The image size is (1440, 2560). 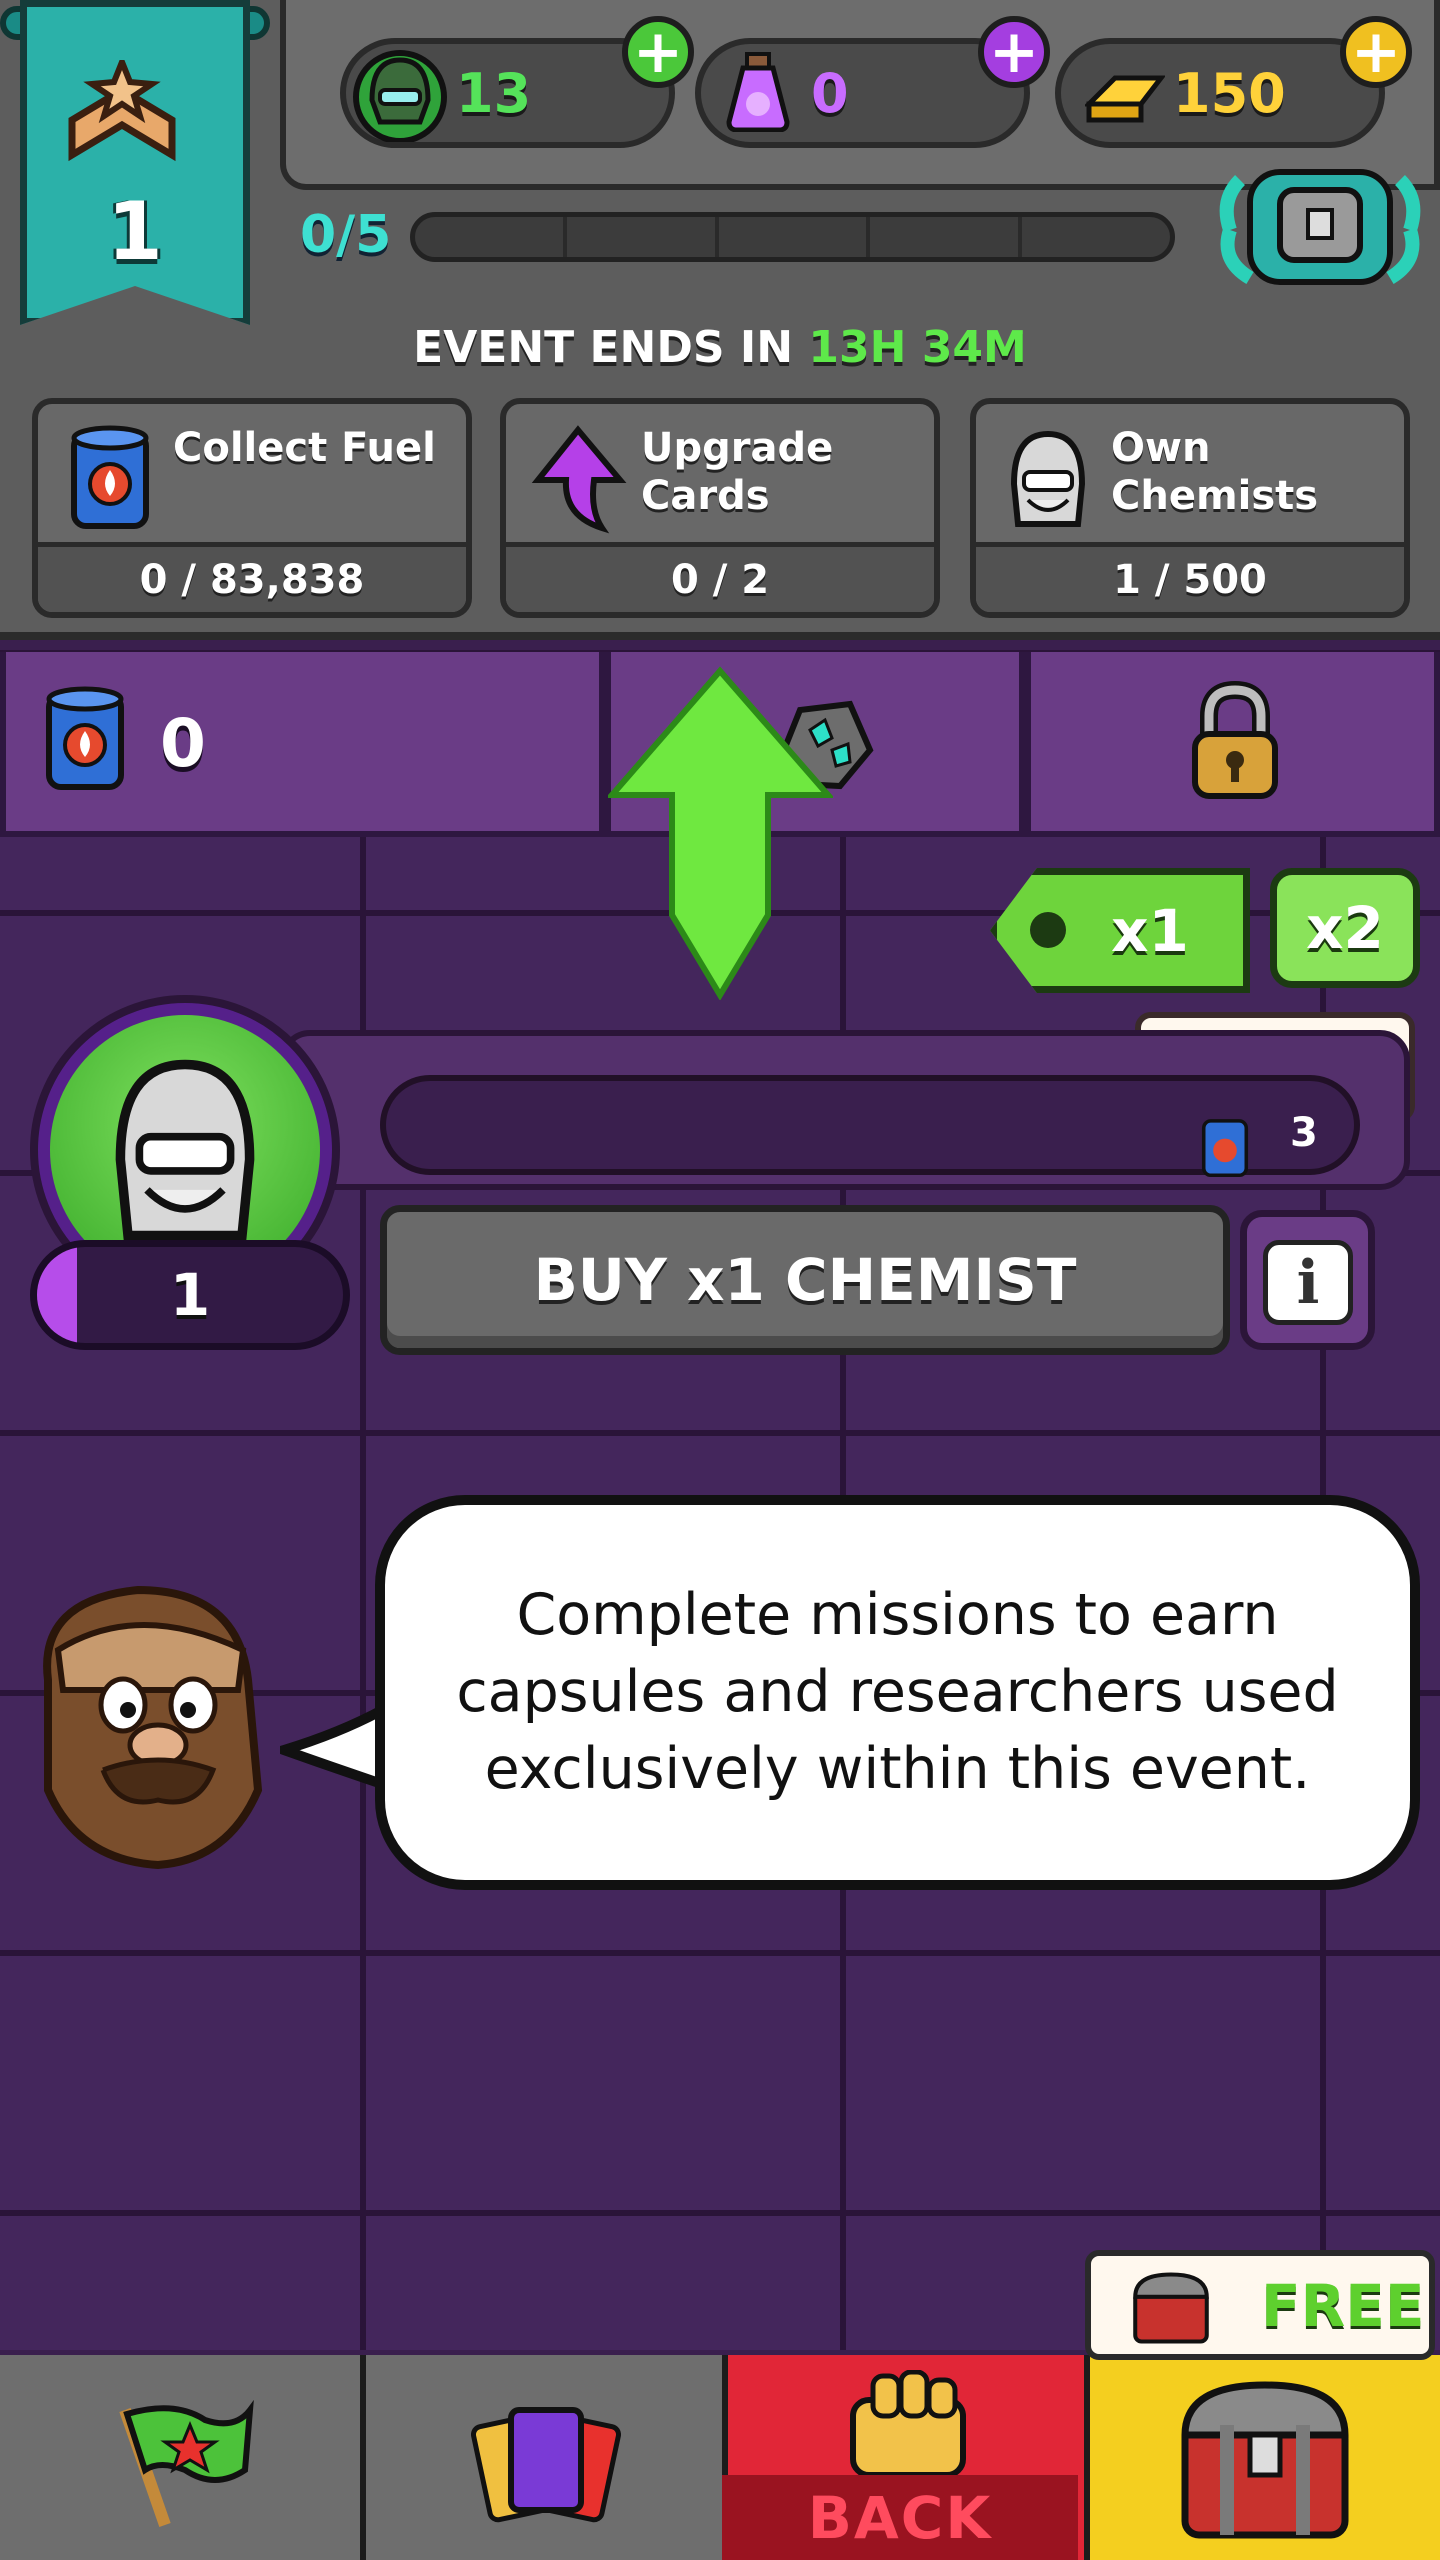 What do you see at coordinates (1376, 52) in the screenshot?
I see `add-gold-button: +` at bounding box center [1376, 52].